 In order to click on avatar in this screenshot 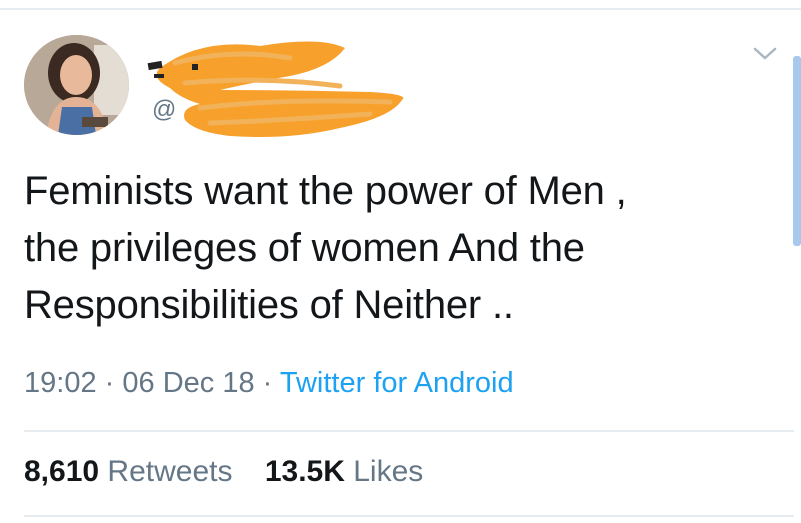, I will do `click(76, 85)`.